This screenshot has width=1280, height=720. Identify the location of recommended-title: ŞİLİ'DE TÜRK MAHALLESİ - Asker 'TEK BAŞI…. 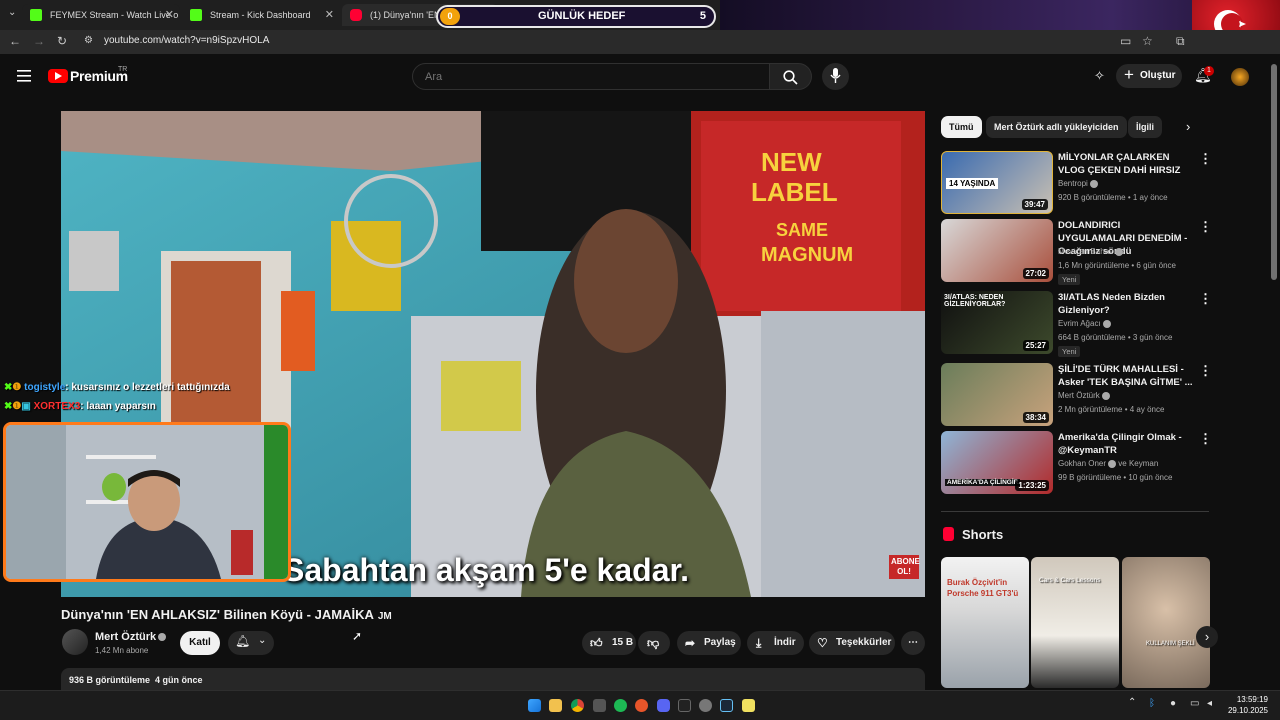
(1128, 376).